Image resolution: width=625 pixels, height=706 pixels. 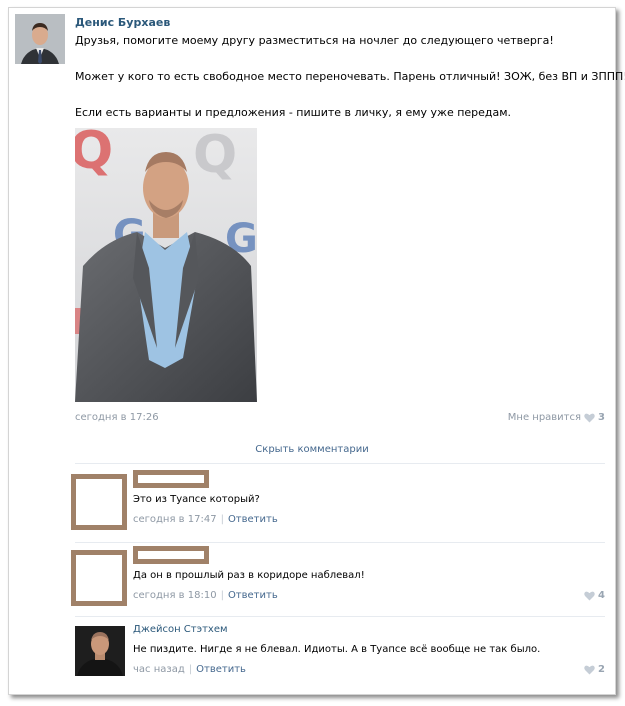 What do you see at coordinates (166, 265) in the screenshot?
I see `post-photo: Q Q G G` at bounding box center [166, 265].